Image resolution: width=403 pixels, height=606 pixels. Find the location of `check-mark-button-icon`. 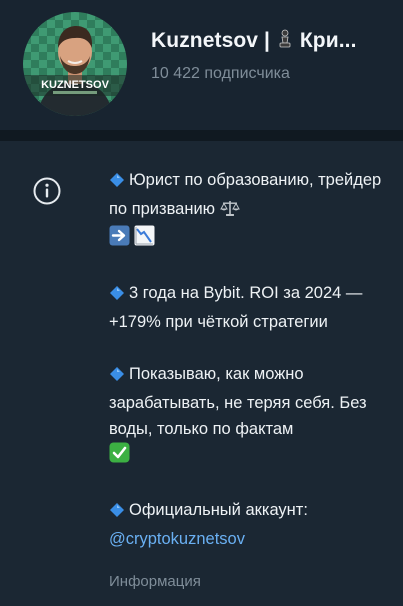

check-mark-button-icon is located at coordinates (119, 456).